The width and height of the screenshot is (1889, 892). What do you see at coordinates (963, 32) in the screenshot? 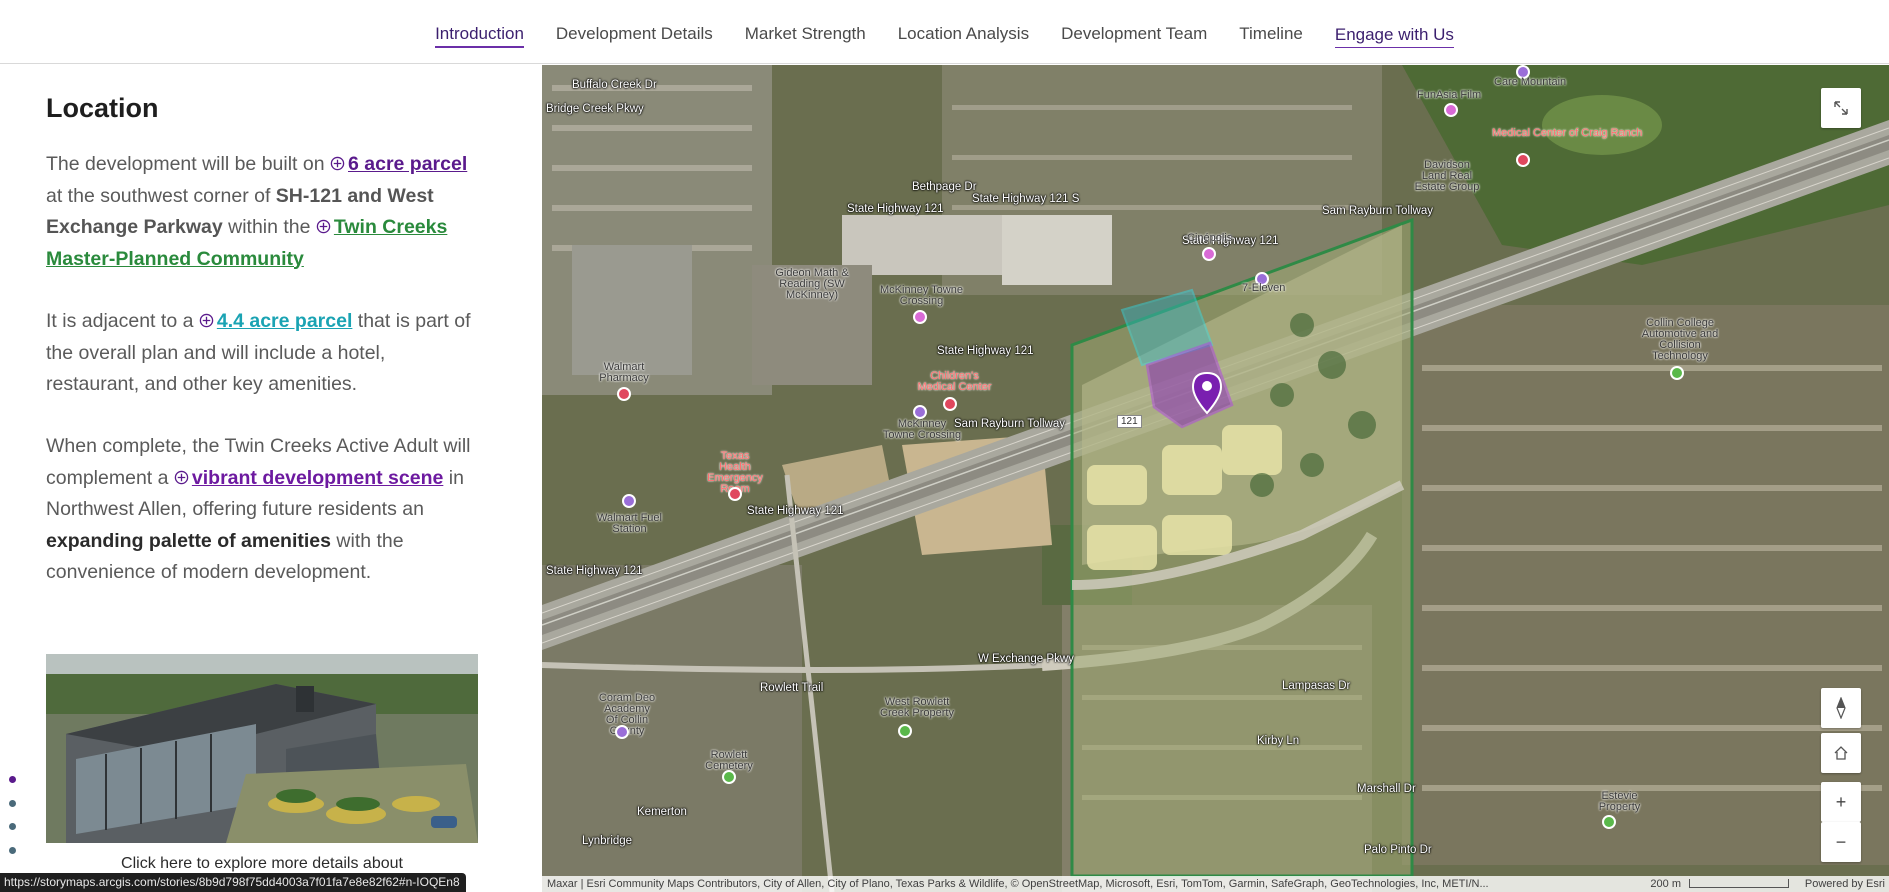
I see `nav-location-analysis: Location Analysis` at bounding box center [963, 32].